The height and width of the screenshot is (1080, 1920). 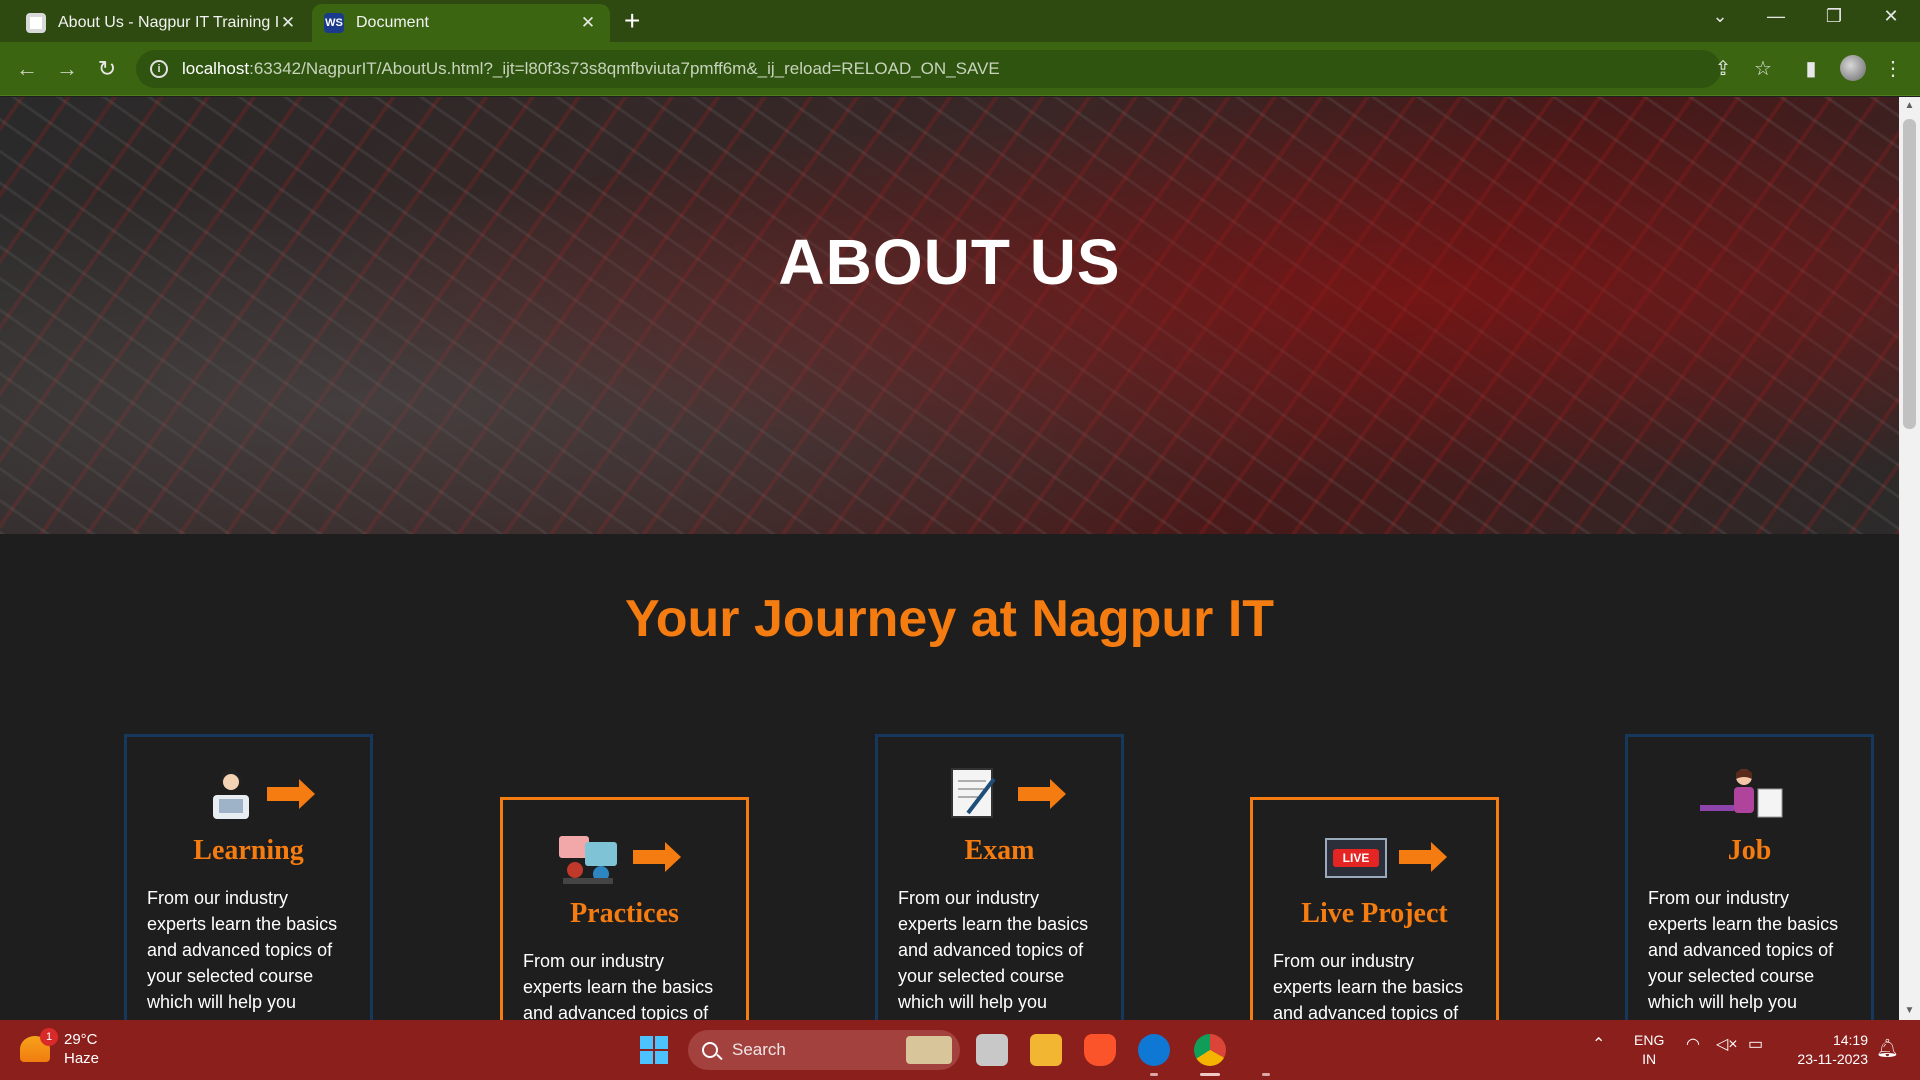 What do you see at coordinates (1741, 793) in the screenshot?
I see `professional-woman-icon` at bounding box center [1741, 793].